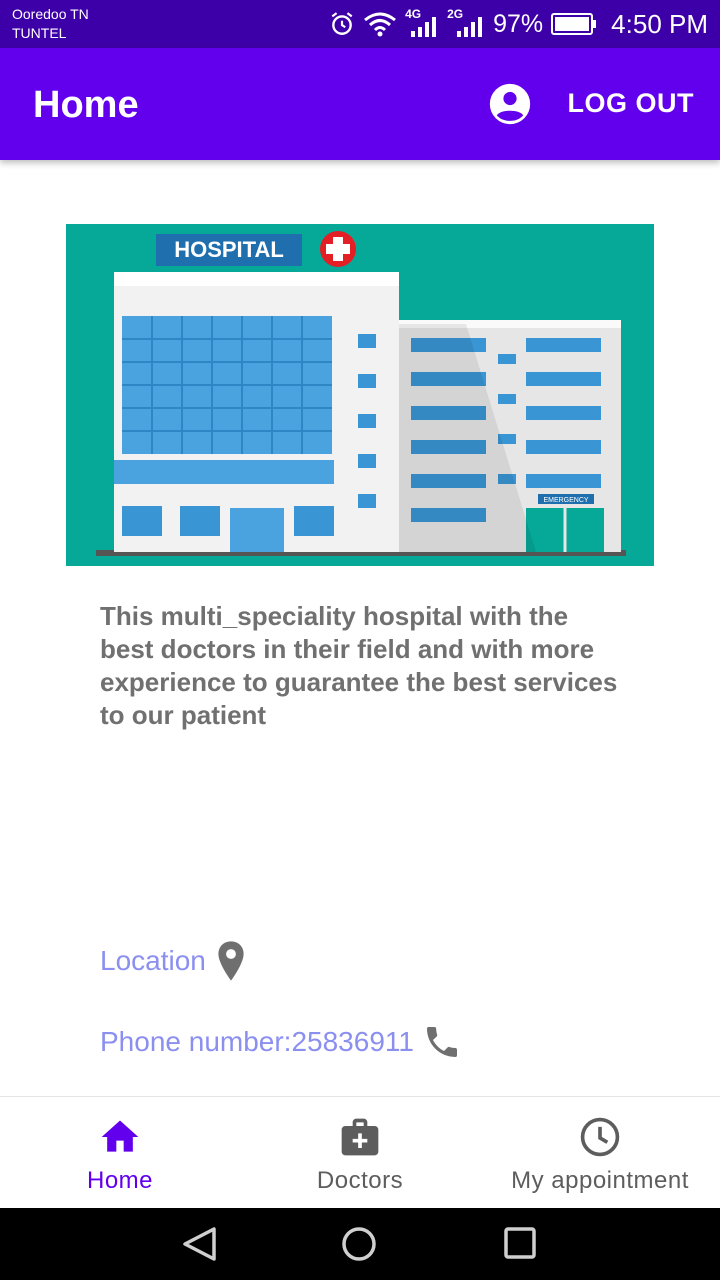  What do you see at coordinates (120, 1136) in the screenshot?
I see `home-icon` at bounding box center [120, 1136].